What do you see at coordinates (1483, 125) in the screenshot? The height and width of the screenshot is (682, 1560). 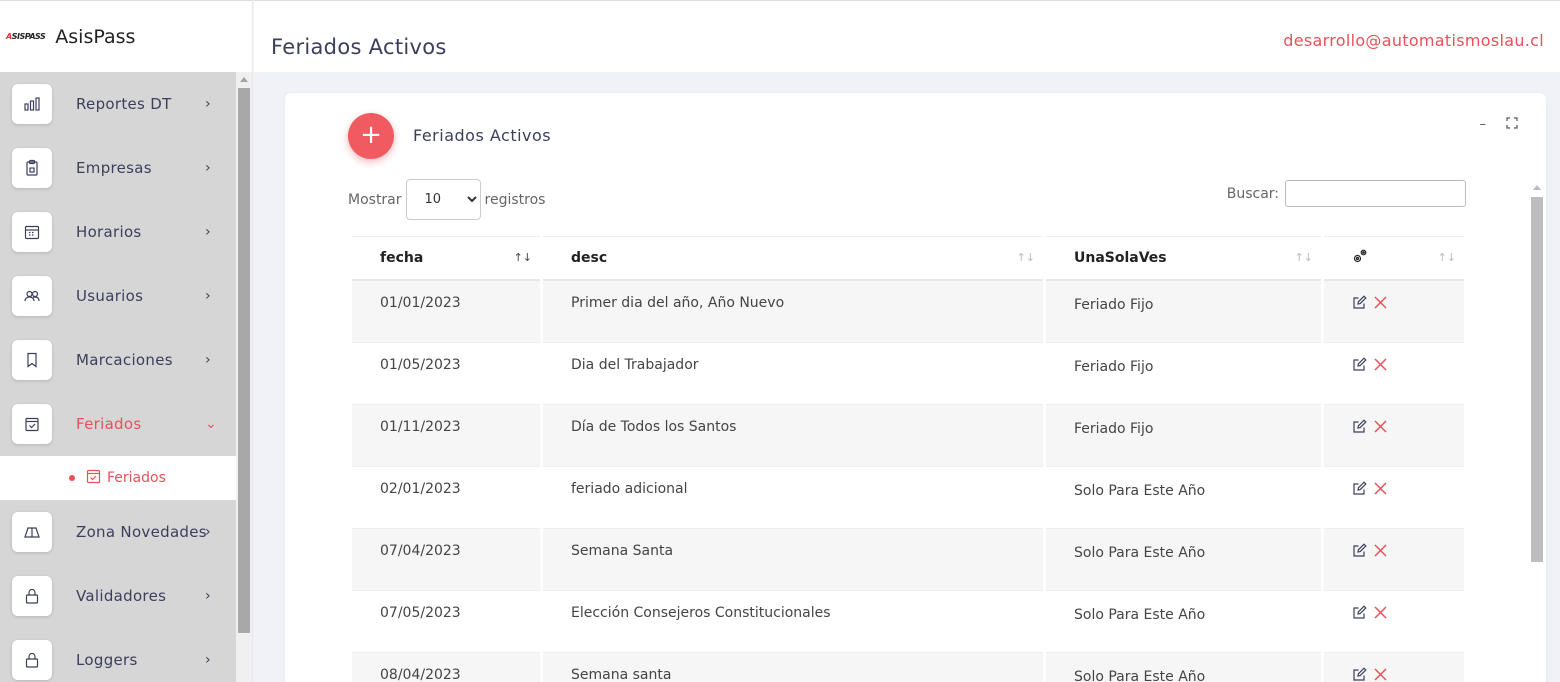 I see `minimize-icon: –` at bounding box center [1483, 125].